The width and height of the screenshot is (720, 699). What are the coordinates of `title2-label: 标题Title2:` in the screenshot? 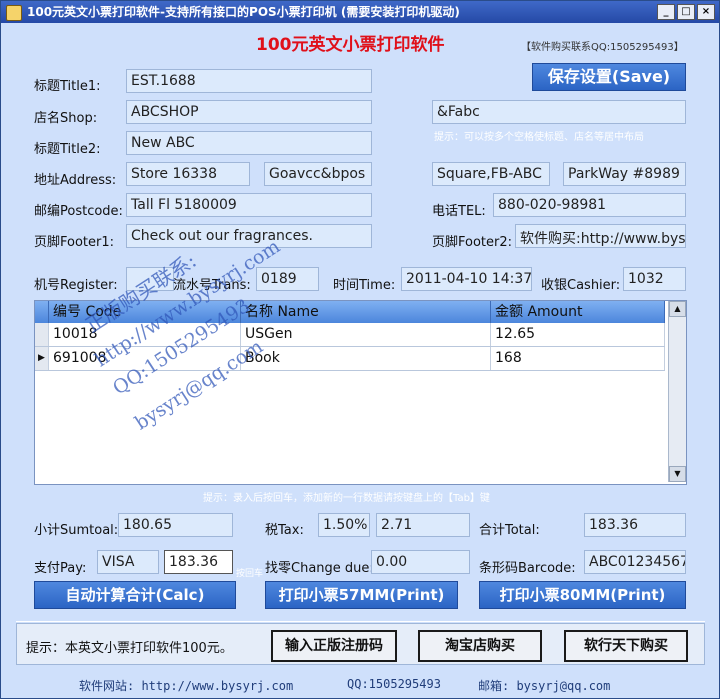 It's located at (67, 149).